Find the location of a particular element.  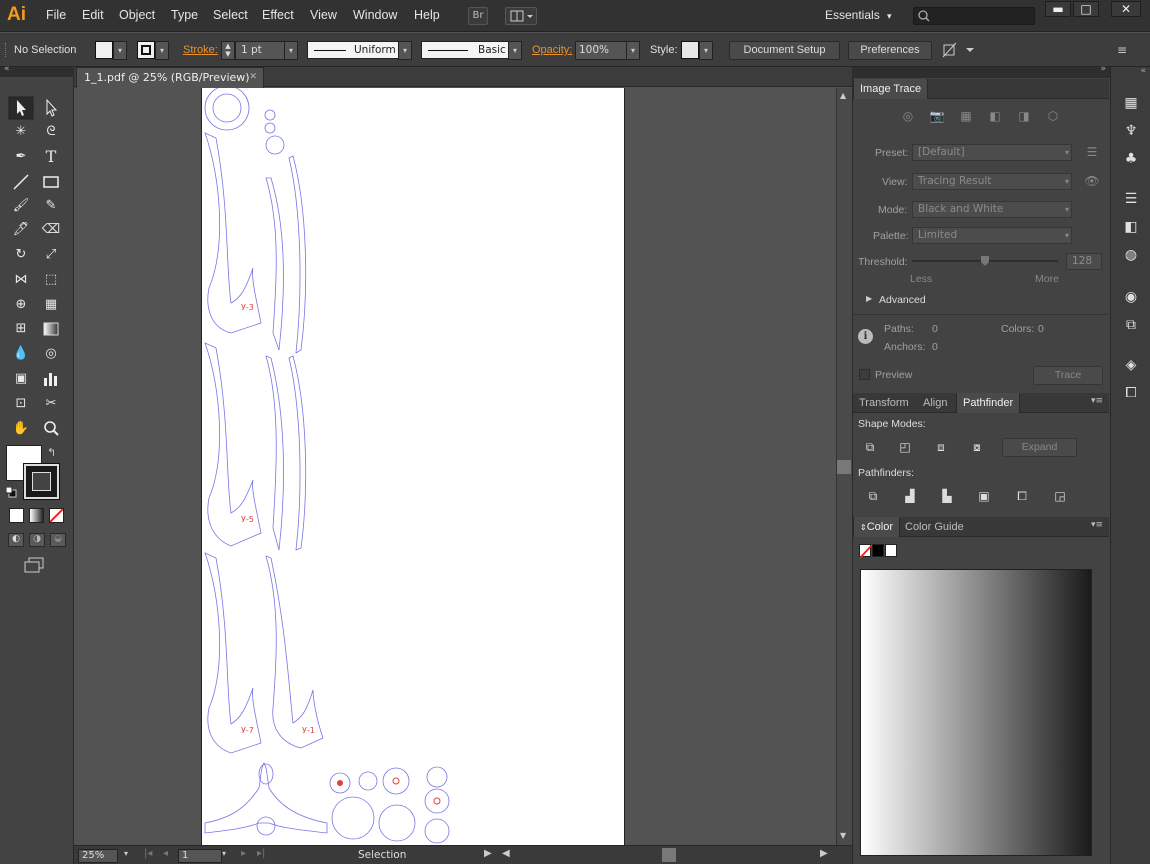

tab-image-trace: Image Trace is located at coordinates (891, 89).